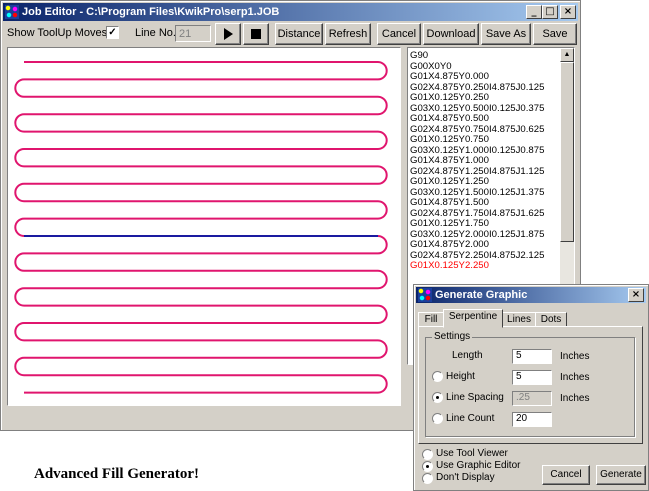 Image resolution: width=649 pixels, height=491 pixels. Describe the element at coordinates (485, 203) in the screenshot. I see `gcode-line: G01X4.875Y1.500` at that location.